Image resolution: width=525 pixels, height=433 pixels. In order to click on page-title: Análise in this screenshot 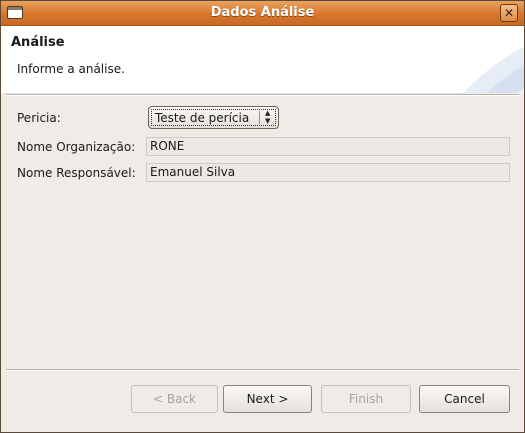, I will do `click(38, 42)`.